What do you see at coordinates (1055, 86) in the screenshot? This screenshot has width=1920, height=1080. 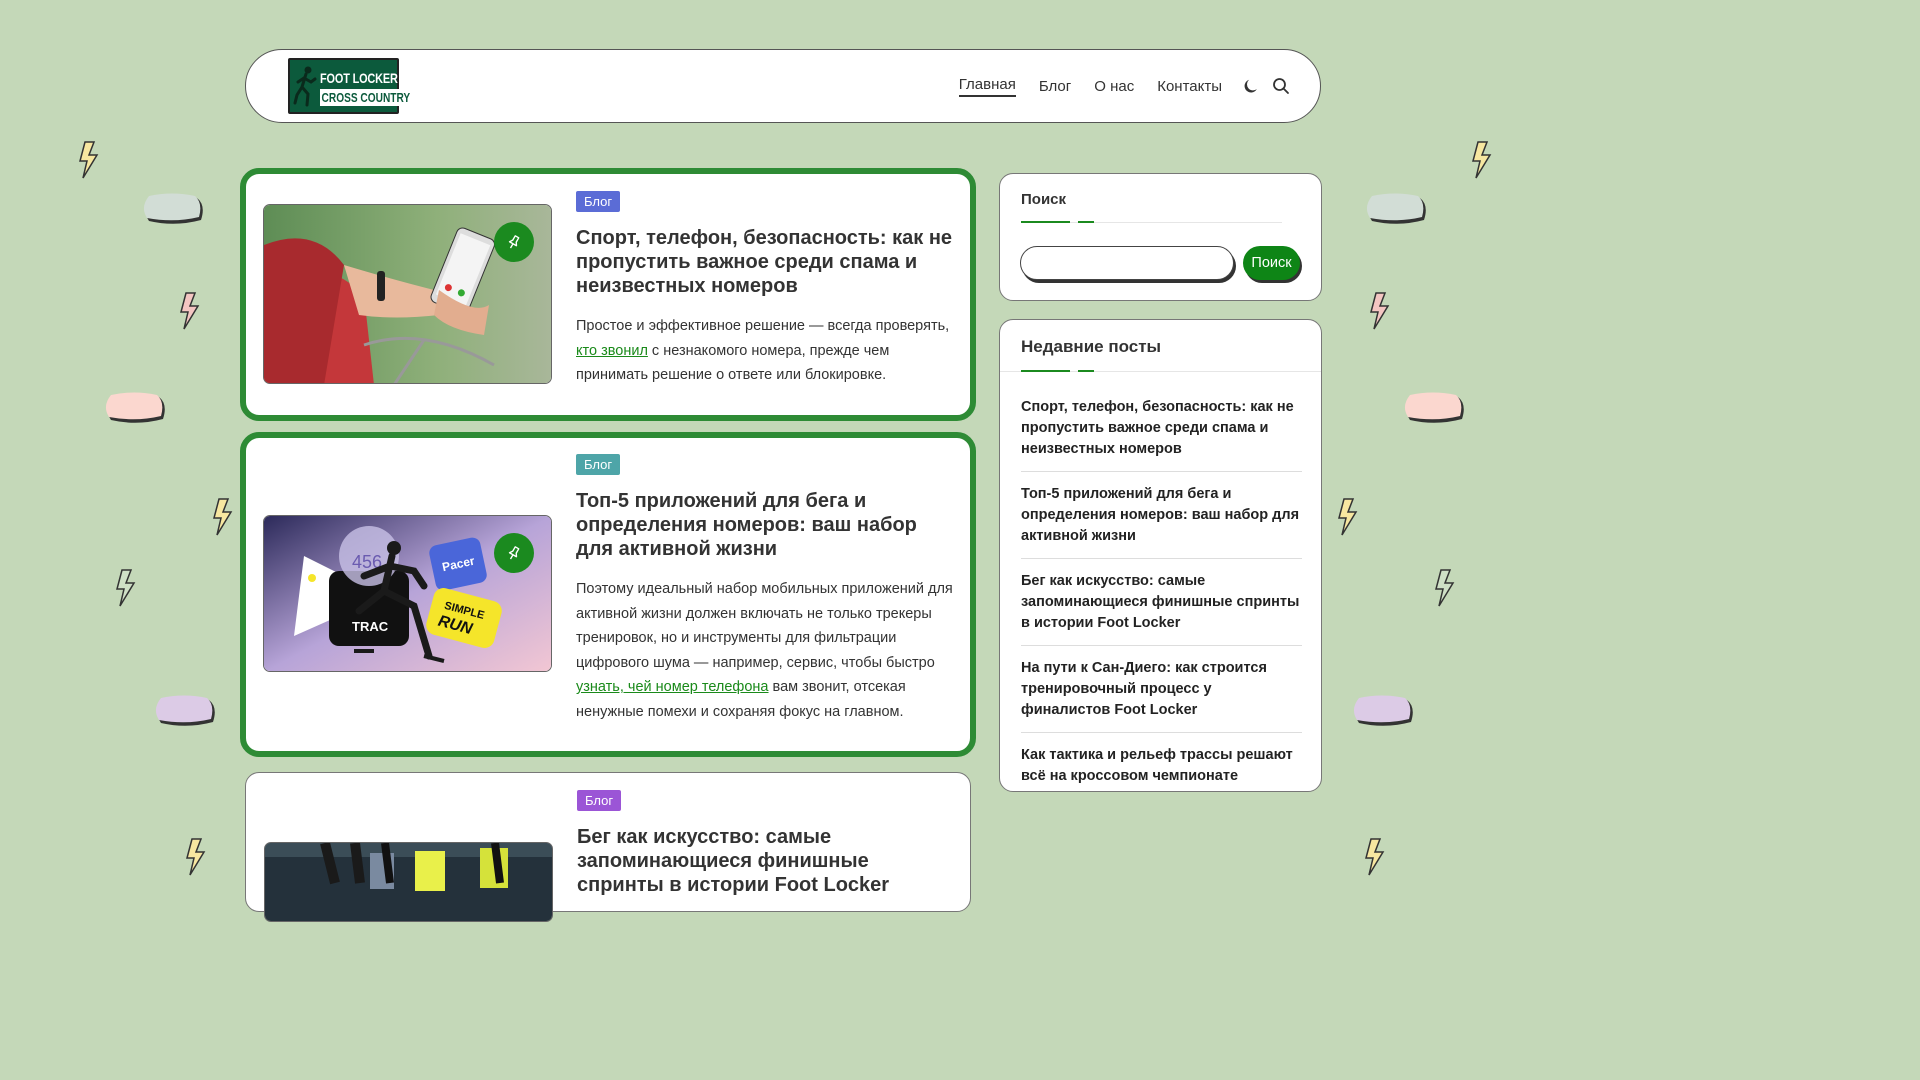 I see `nav-item-blog: Блог` at bounding box center [1055, 86].